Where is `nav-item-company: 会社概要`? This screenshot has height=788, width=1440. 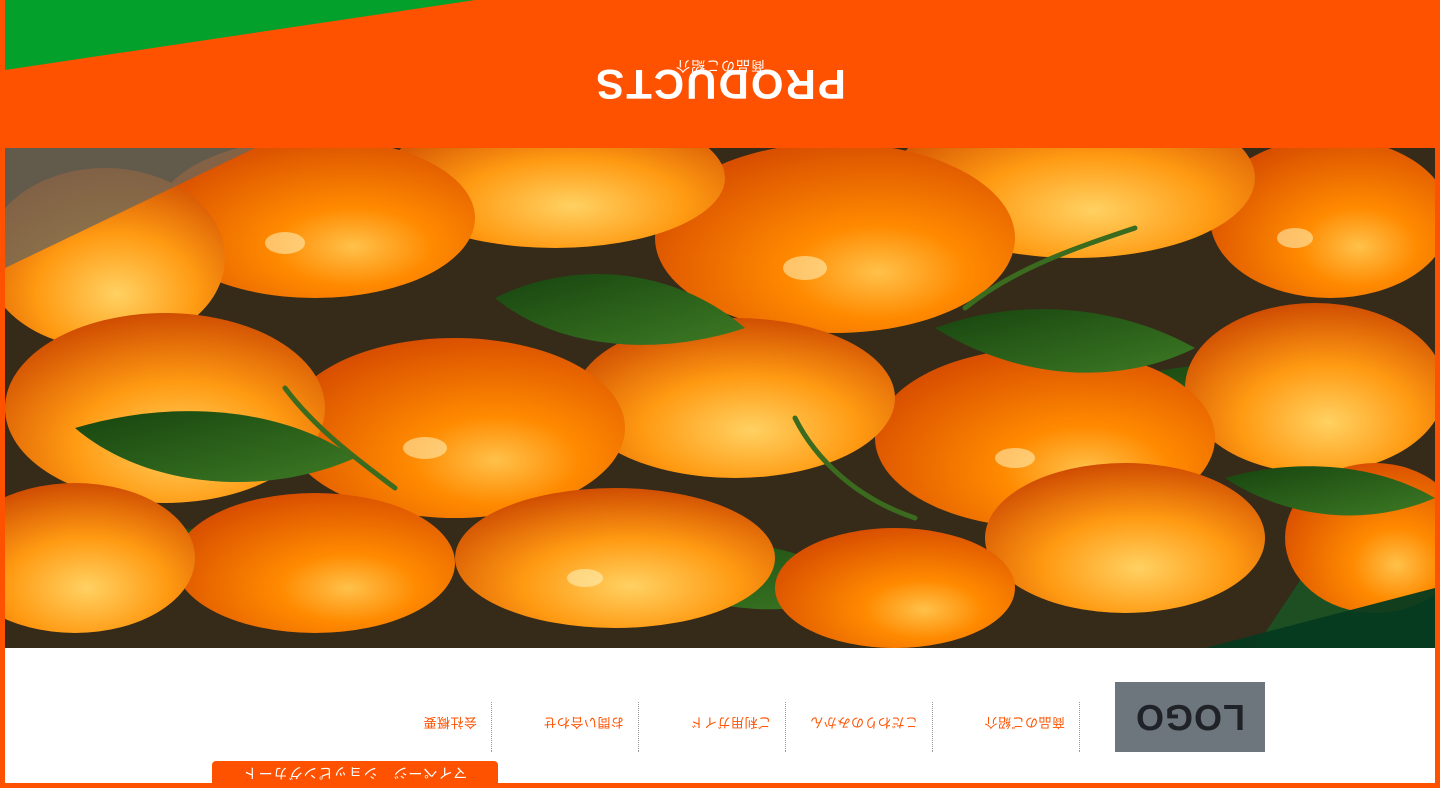
nav-item-company: 会社概要 is located at coordinates (418, 727).